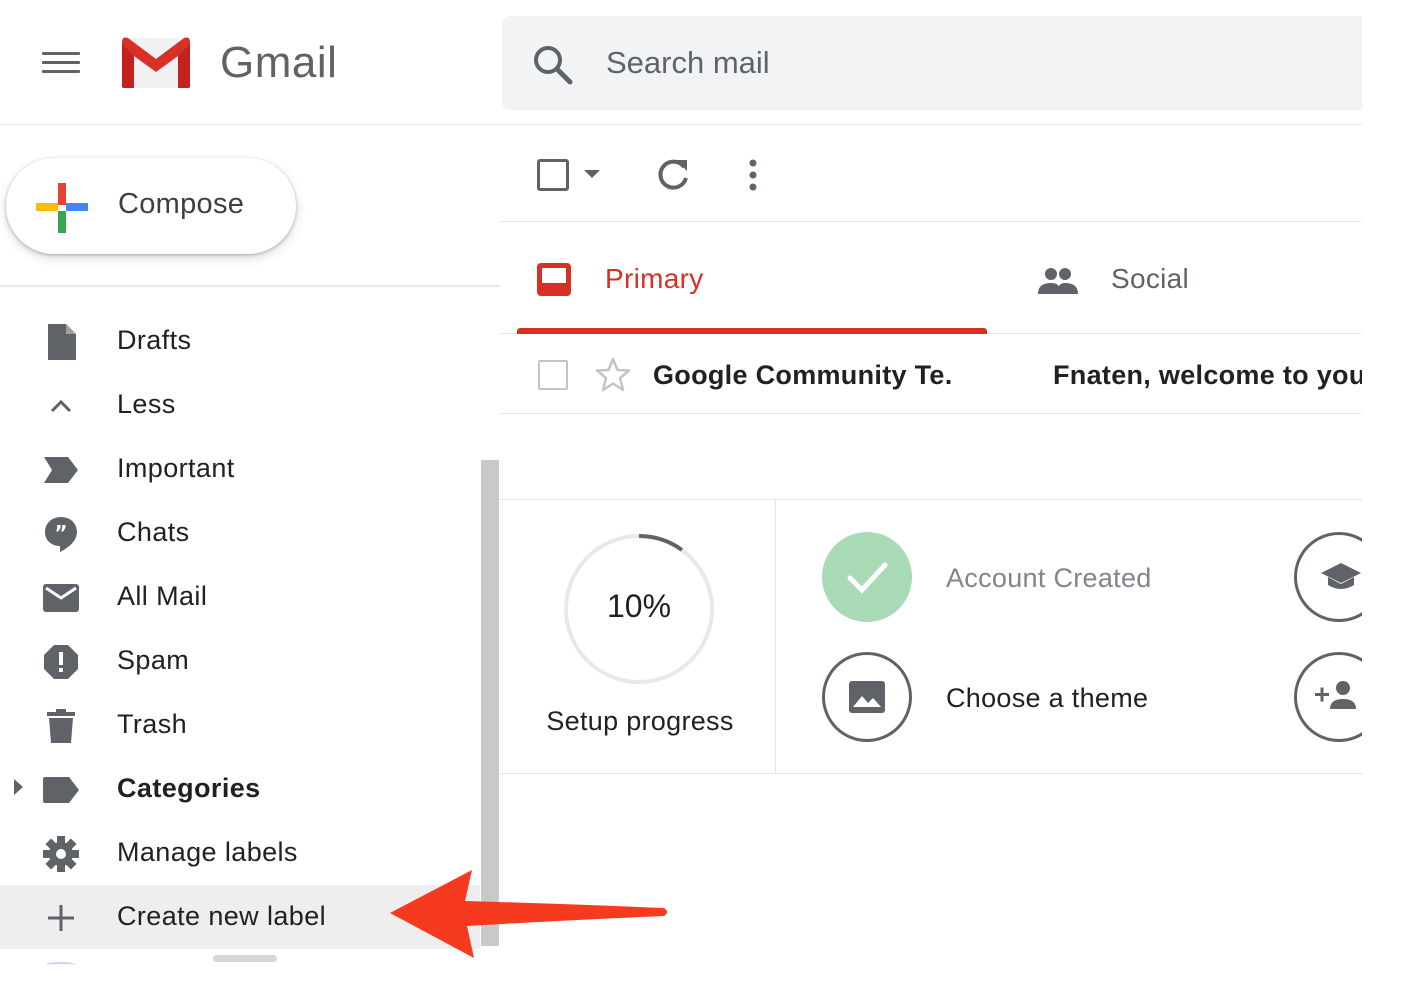 The width and height of the screenshot is (1402, 1006). What do you see at coordinates (153, 660) in the screenshot?
I see `sidebar-item-label: Spam` at bounding box center [153, 660].